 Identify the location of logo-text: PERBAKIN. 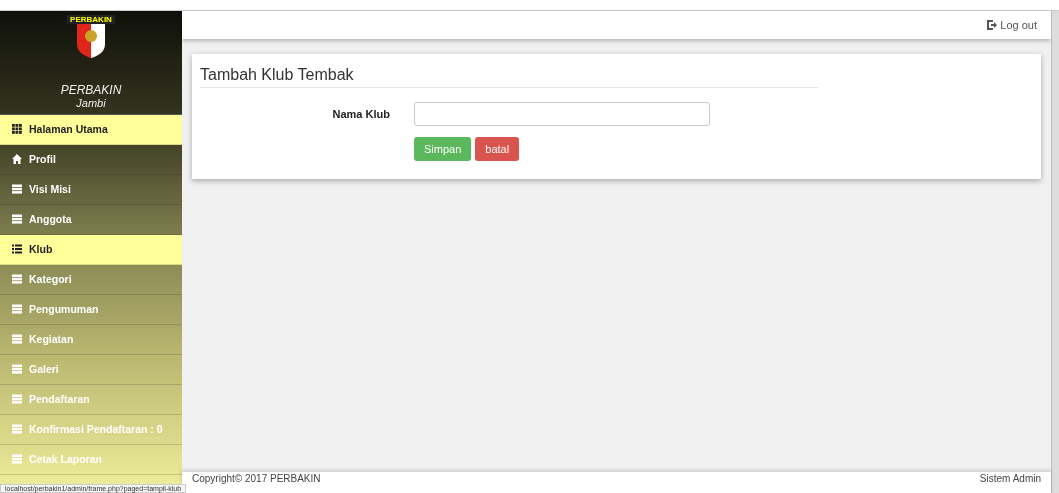
(91, 19).